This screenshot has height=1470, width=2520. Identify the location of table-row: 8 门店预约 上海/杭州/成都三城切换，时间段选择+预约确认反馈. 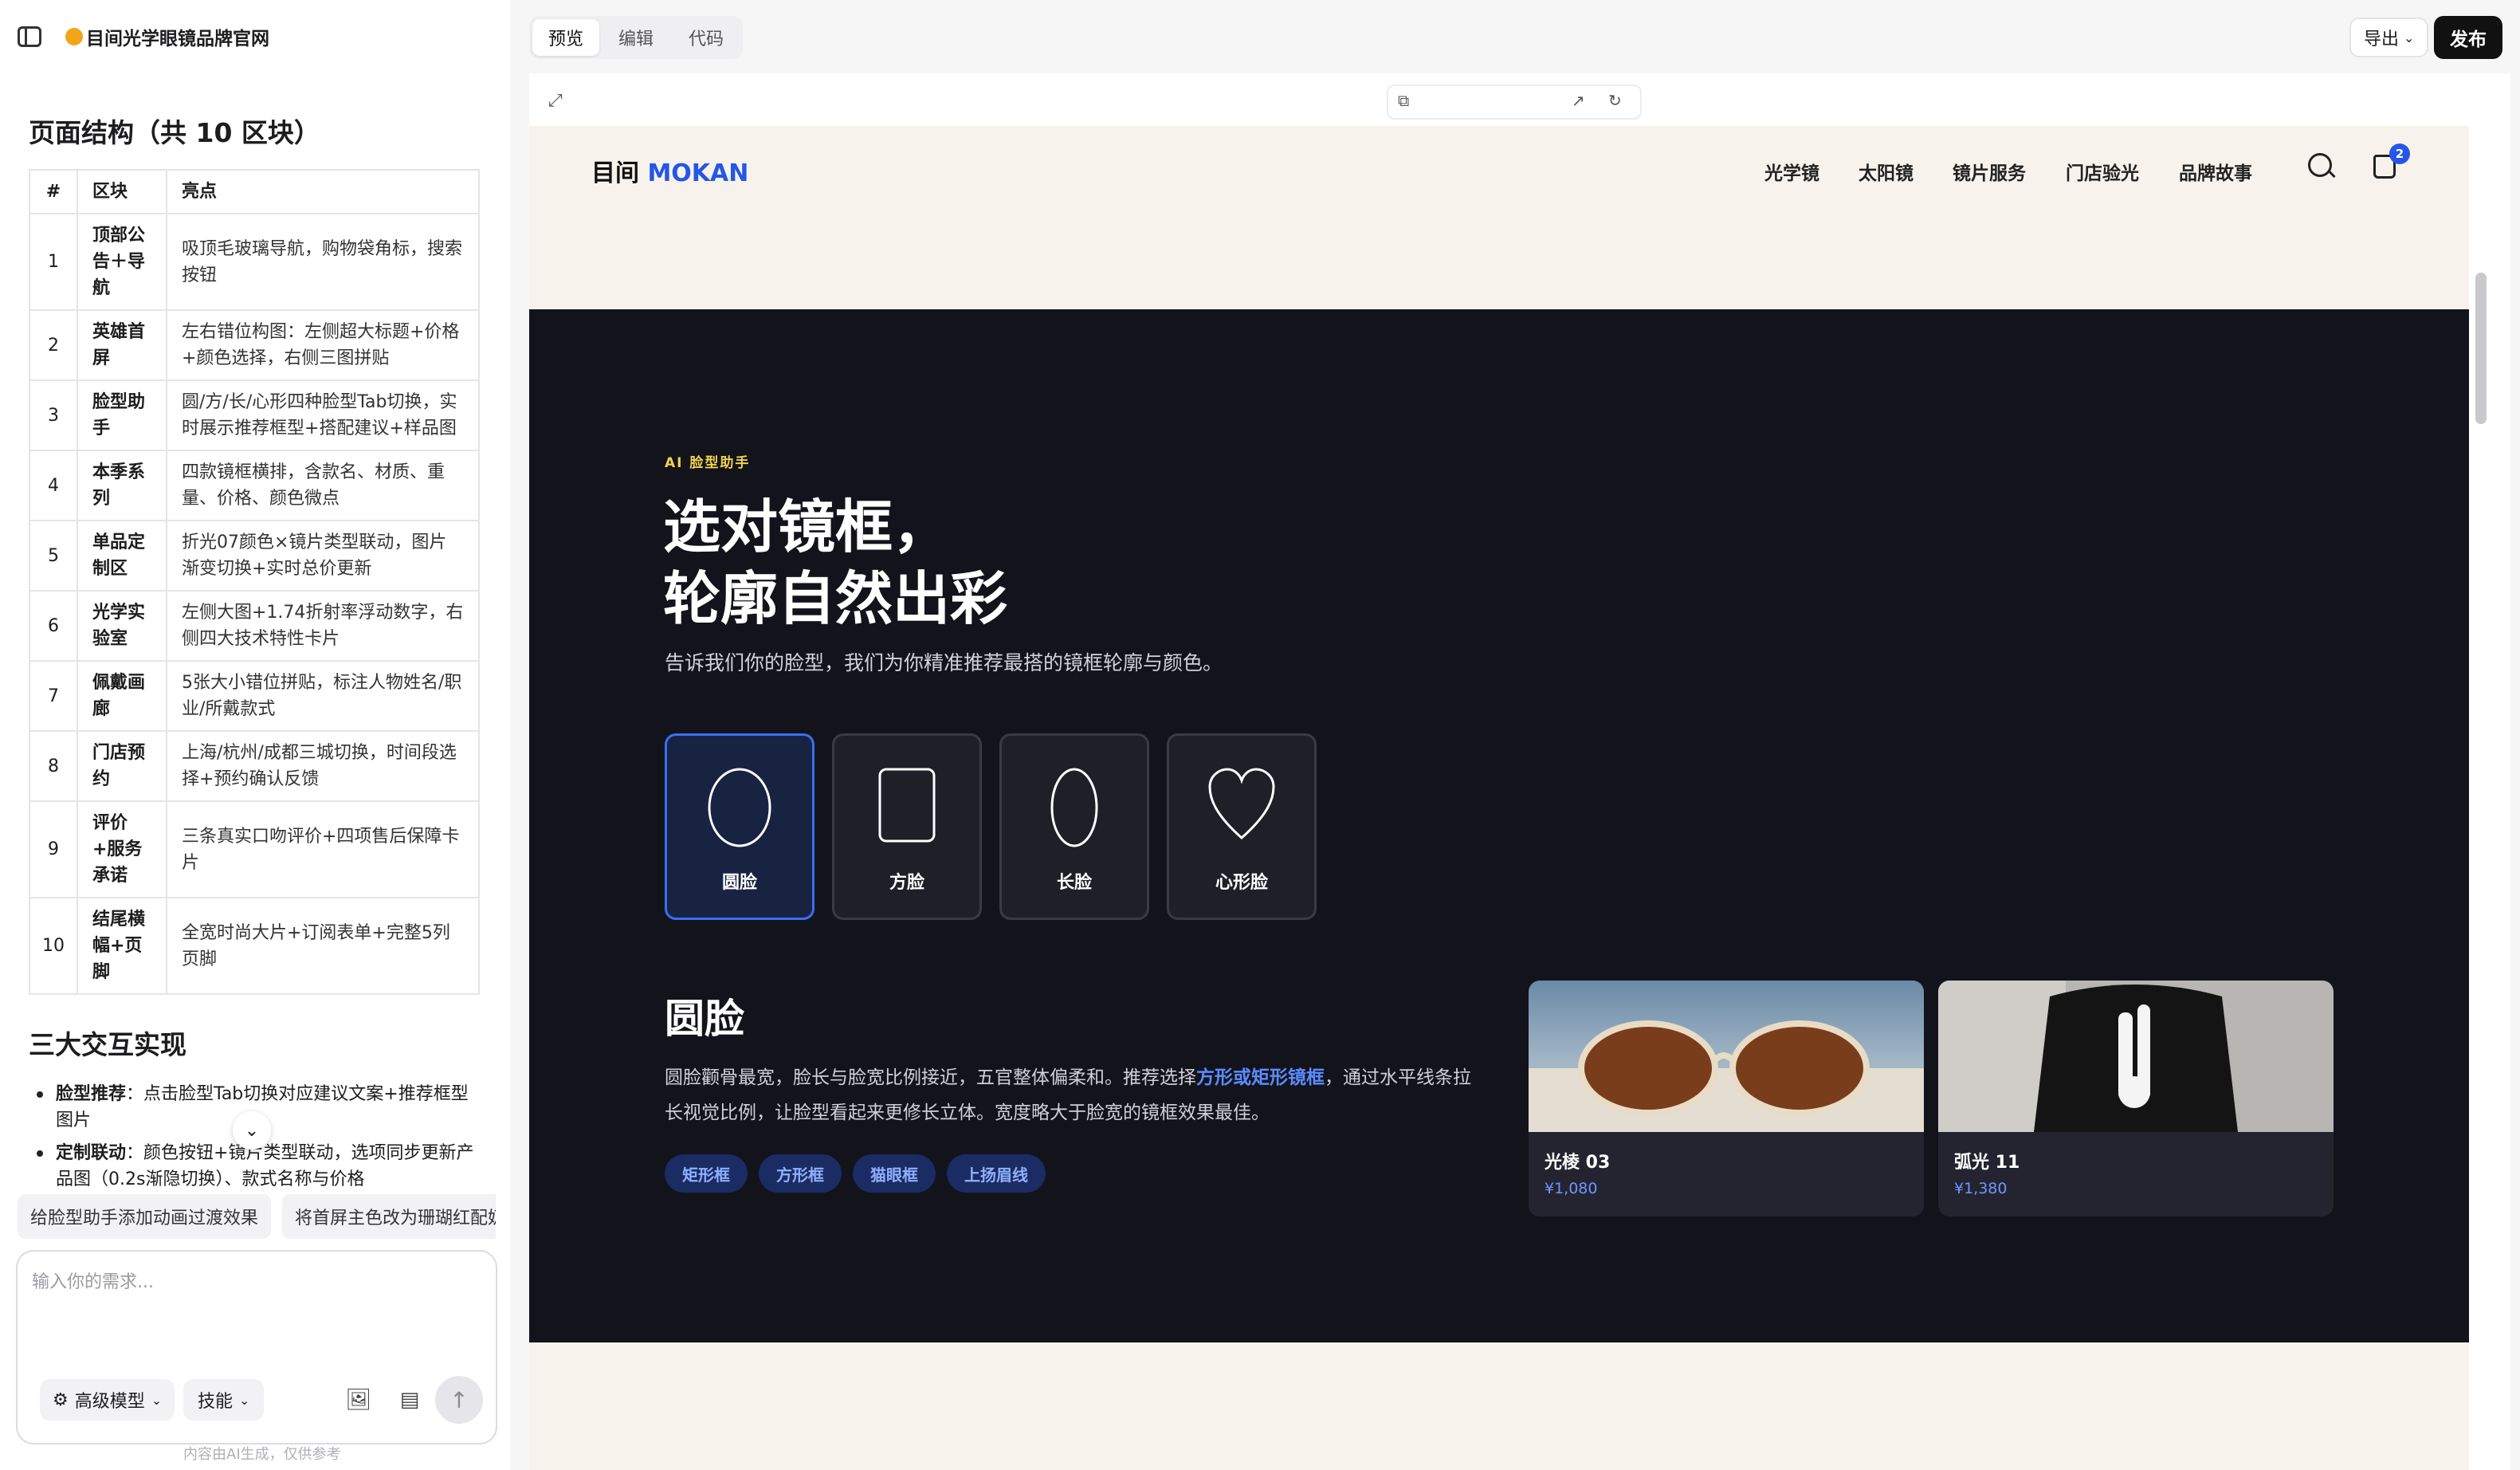
(254, 766).